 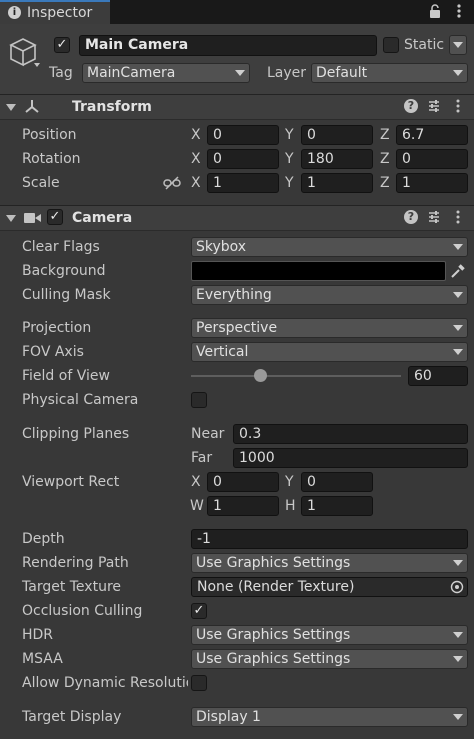 What do you see at coordinates (337, 506) in the screenshot?
I see `viewport-h-field: 1` at bounding box center [337, 506].